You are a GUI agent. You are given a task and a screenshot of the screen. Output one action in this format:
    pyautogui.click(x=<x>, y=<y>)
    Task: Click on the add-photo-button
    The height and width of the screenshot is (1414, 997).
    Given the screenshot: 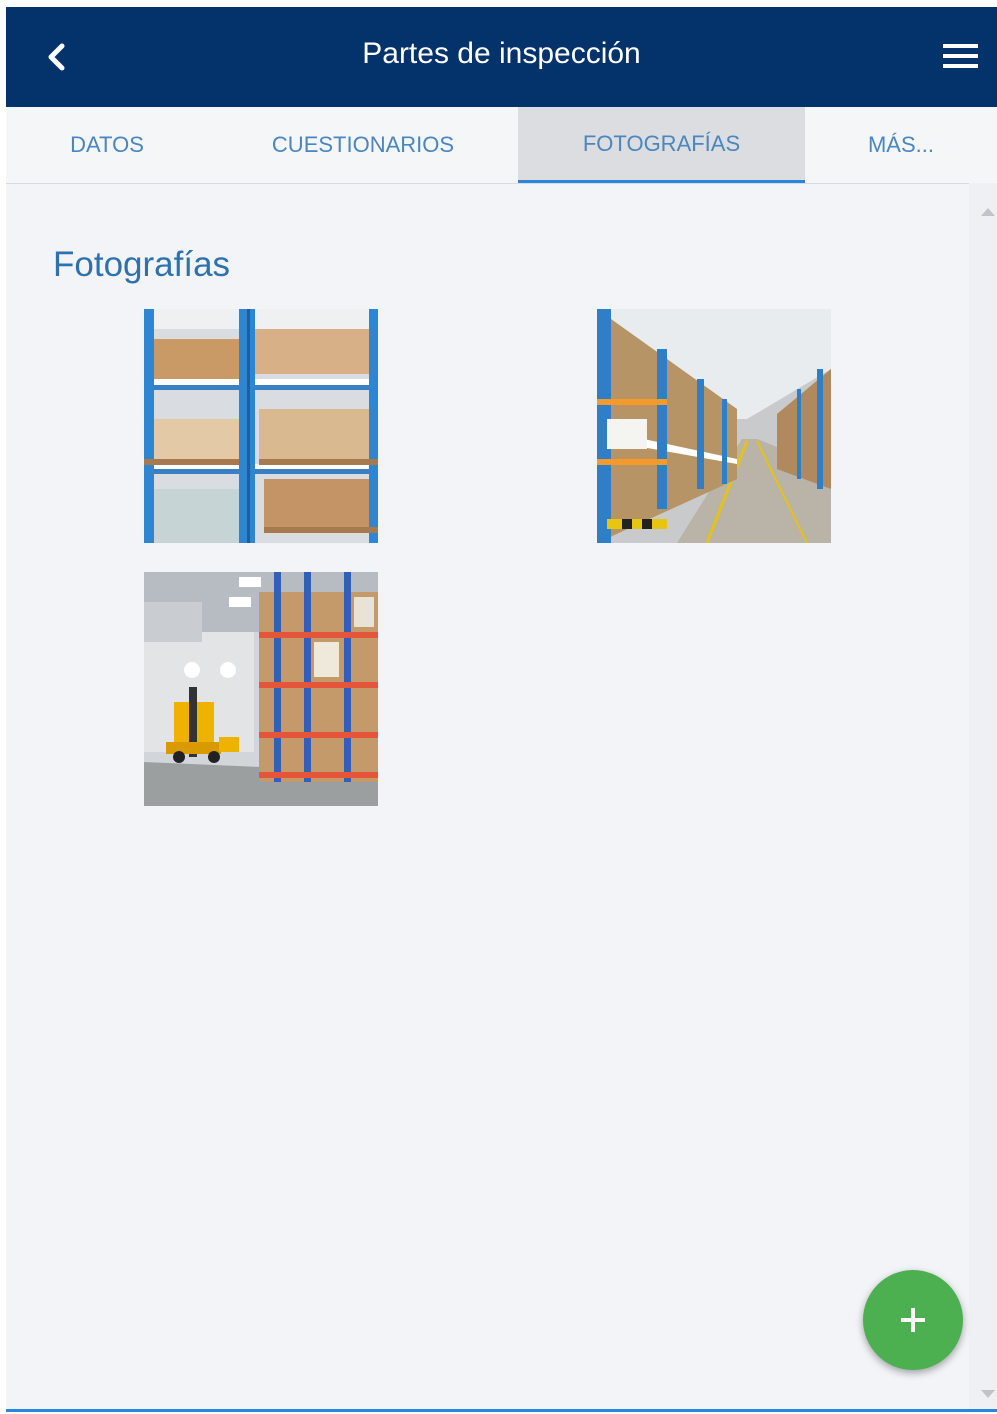 What is the action you would take?
    pyautogui.click(x=913, y=1320)
    